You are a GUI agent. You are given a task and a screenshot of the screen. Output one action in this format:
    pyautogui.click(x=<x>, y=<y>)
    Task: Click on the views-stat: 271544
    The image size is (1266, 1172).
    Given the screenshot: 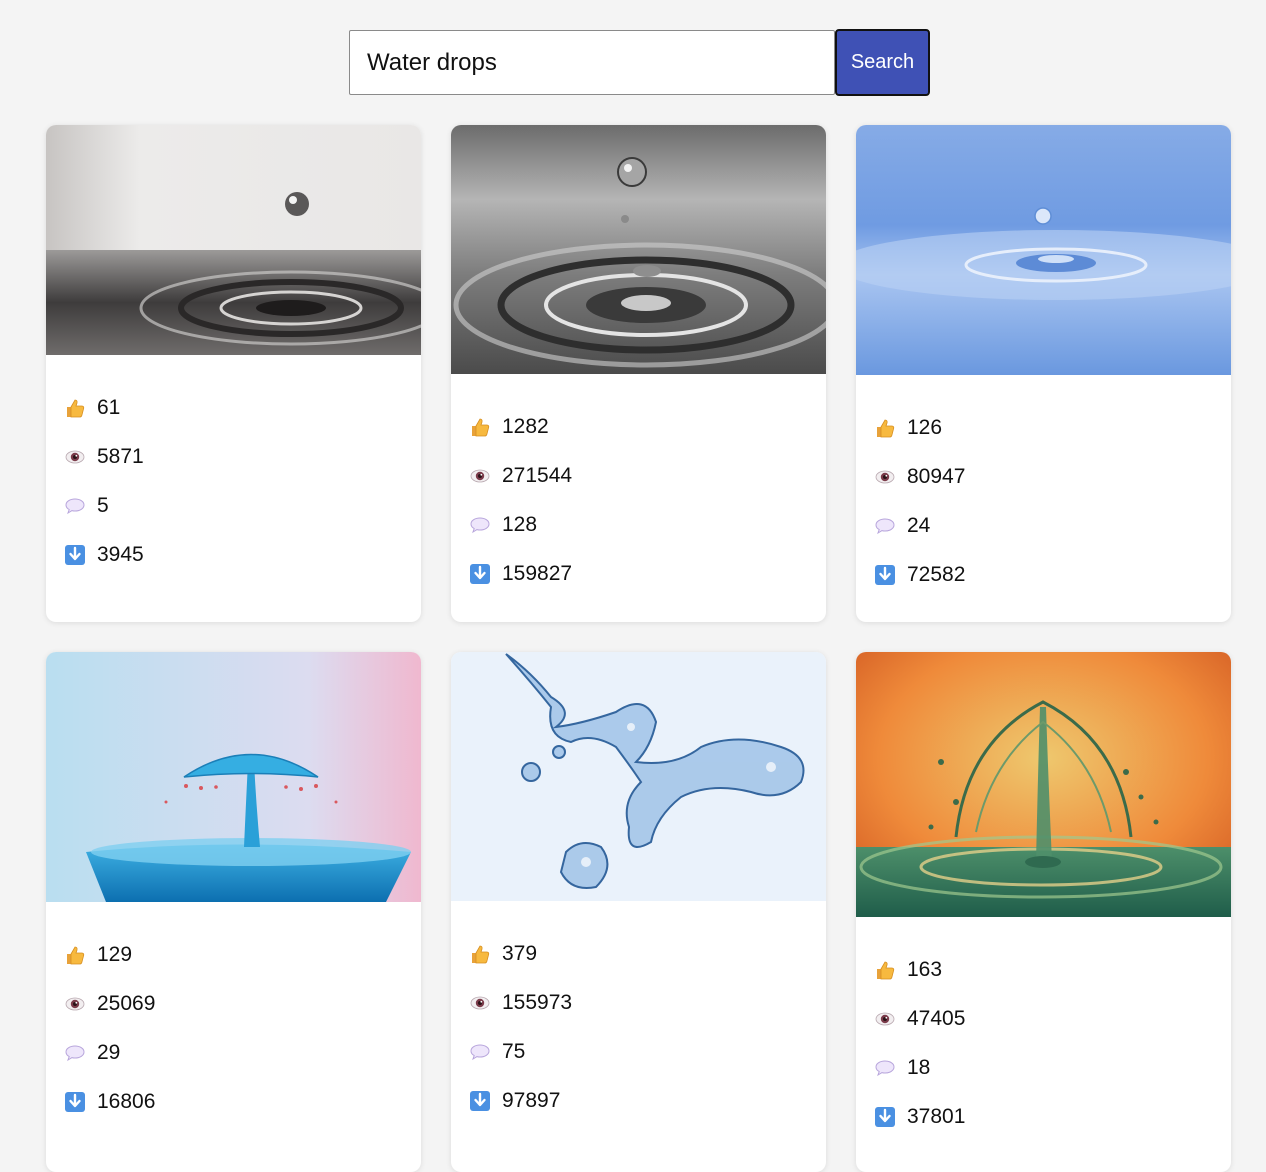 What is the action you would take?
    pyautogui.click(x=638, y=475)
    